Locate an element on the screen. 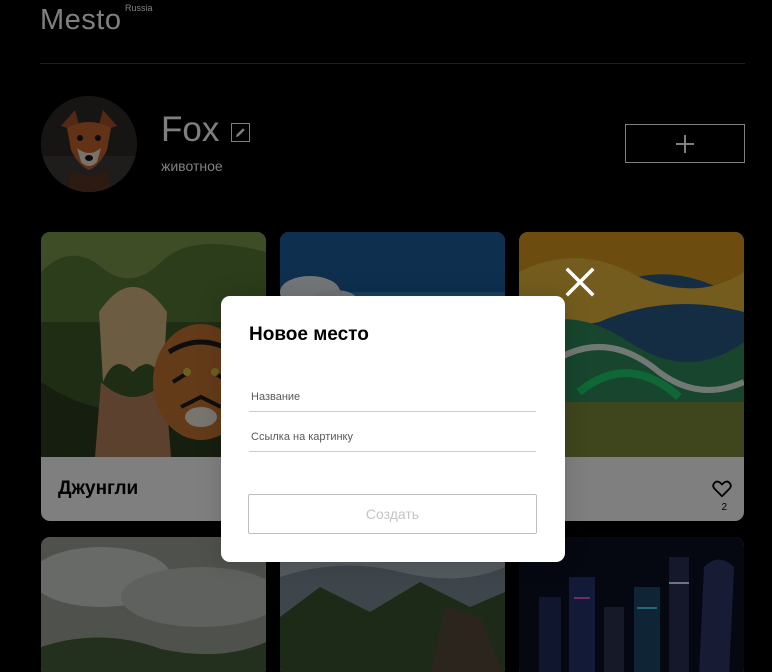  close-icon is located at coordinates (580, 282).